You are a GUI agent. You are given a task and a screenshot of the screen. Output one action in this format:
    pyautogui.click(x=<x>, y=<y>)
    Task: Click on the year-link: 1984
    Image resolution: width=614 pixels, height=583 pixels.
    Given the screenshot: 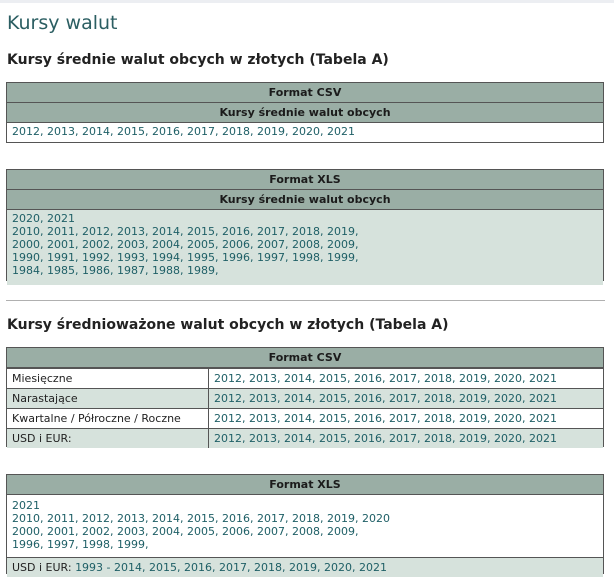 What is the action you would take?
    pyautogui.click(x=26, y=270)
    